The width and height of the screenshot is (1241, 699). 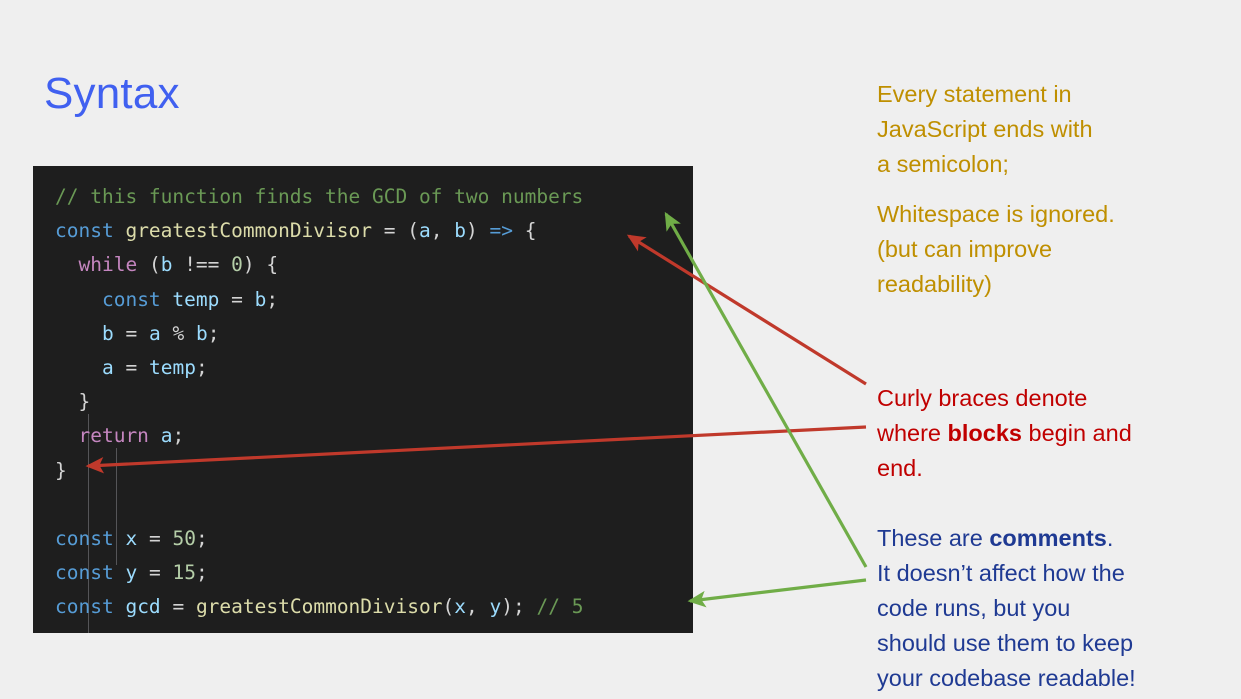 What do you see at coordinates (933, 538) in the screenshot?
I see `annotation-text: These are` at bounding box center [933, 538].